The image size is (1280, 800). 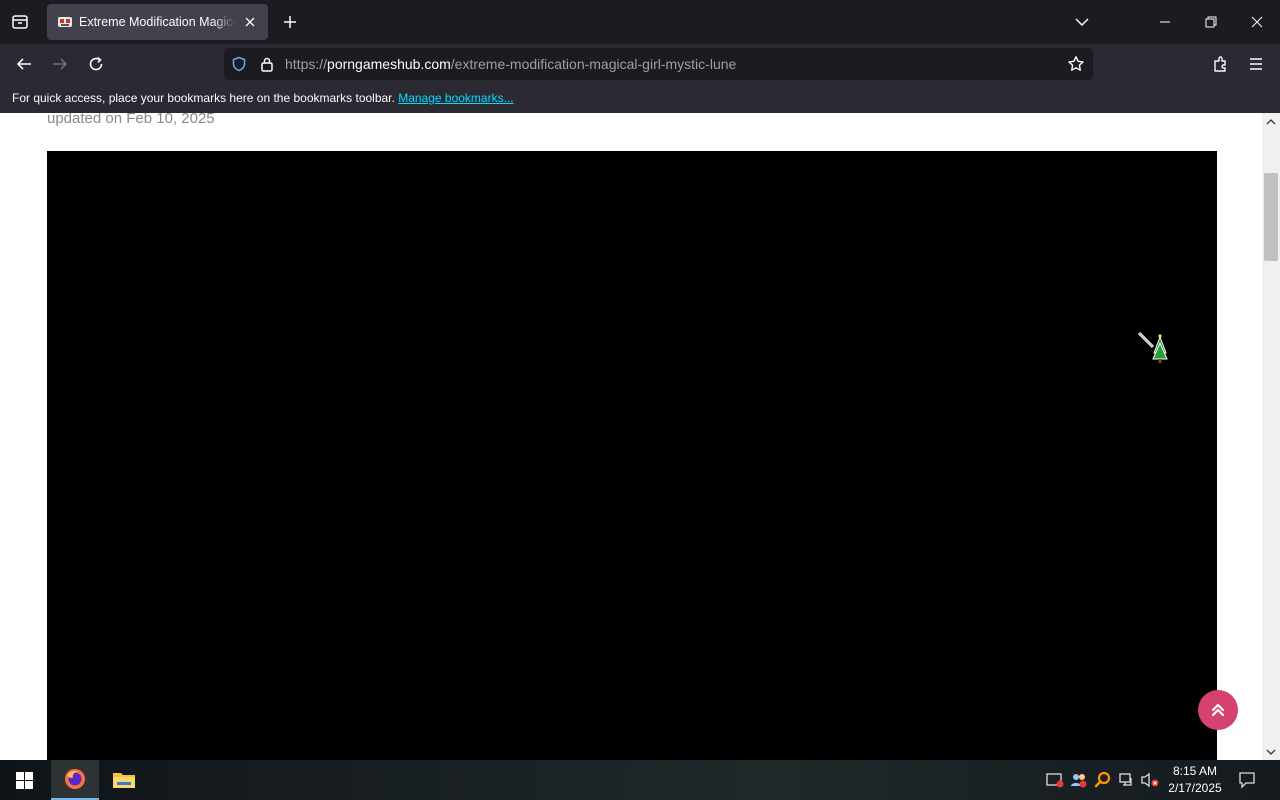 I want to click on app-menu-button, so click(x=1256, y=64).